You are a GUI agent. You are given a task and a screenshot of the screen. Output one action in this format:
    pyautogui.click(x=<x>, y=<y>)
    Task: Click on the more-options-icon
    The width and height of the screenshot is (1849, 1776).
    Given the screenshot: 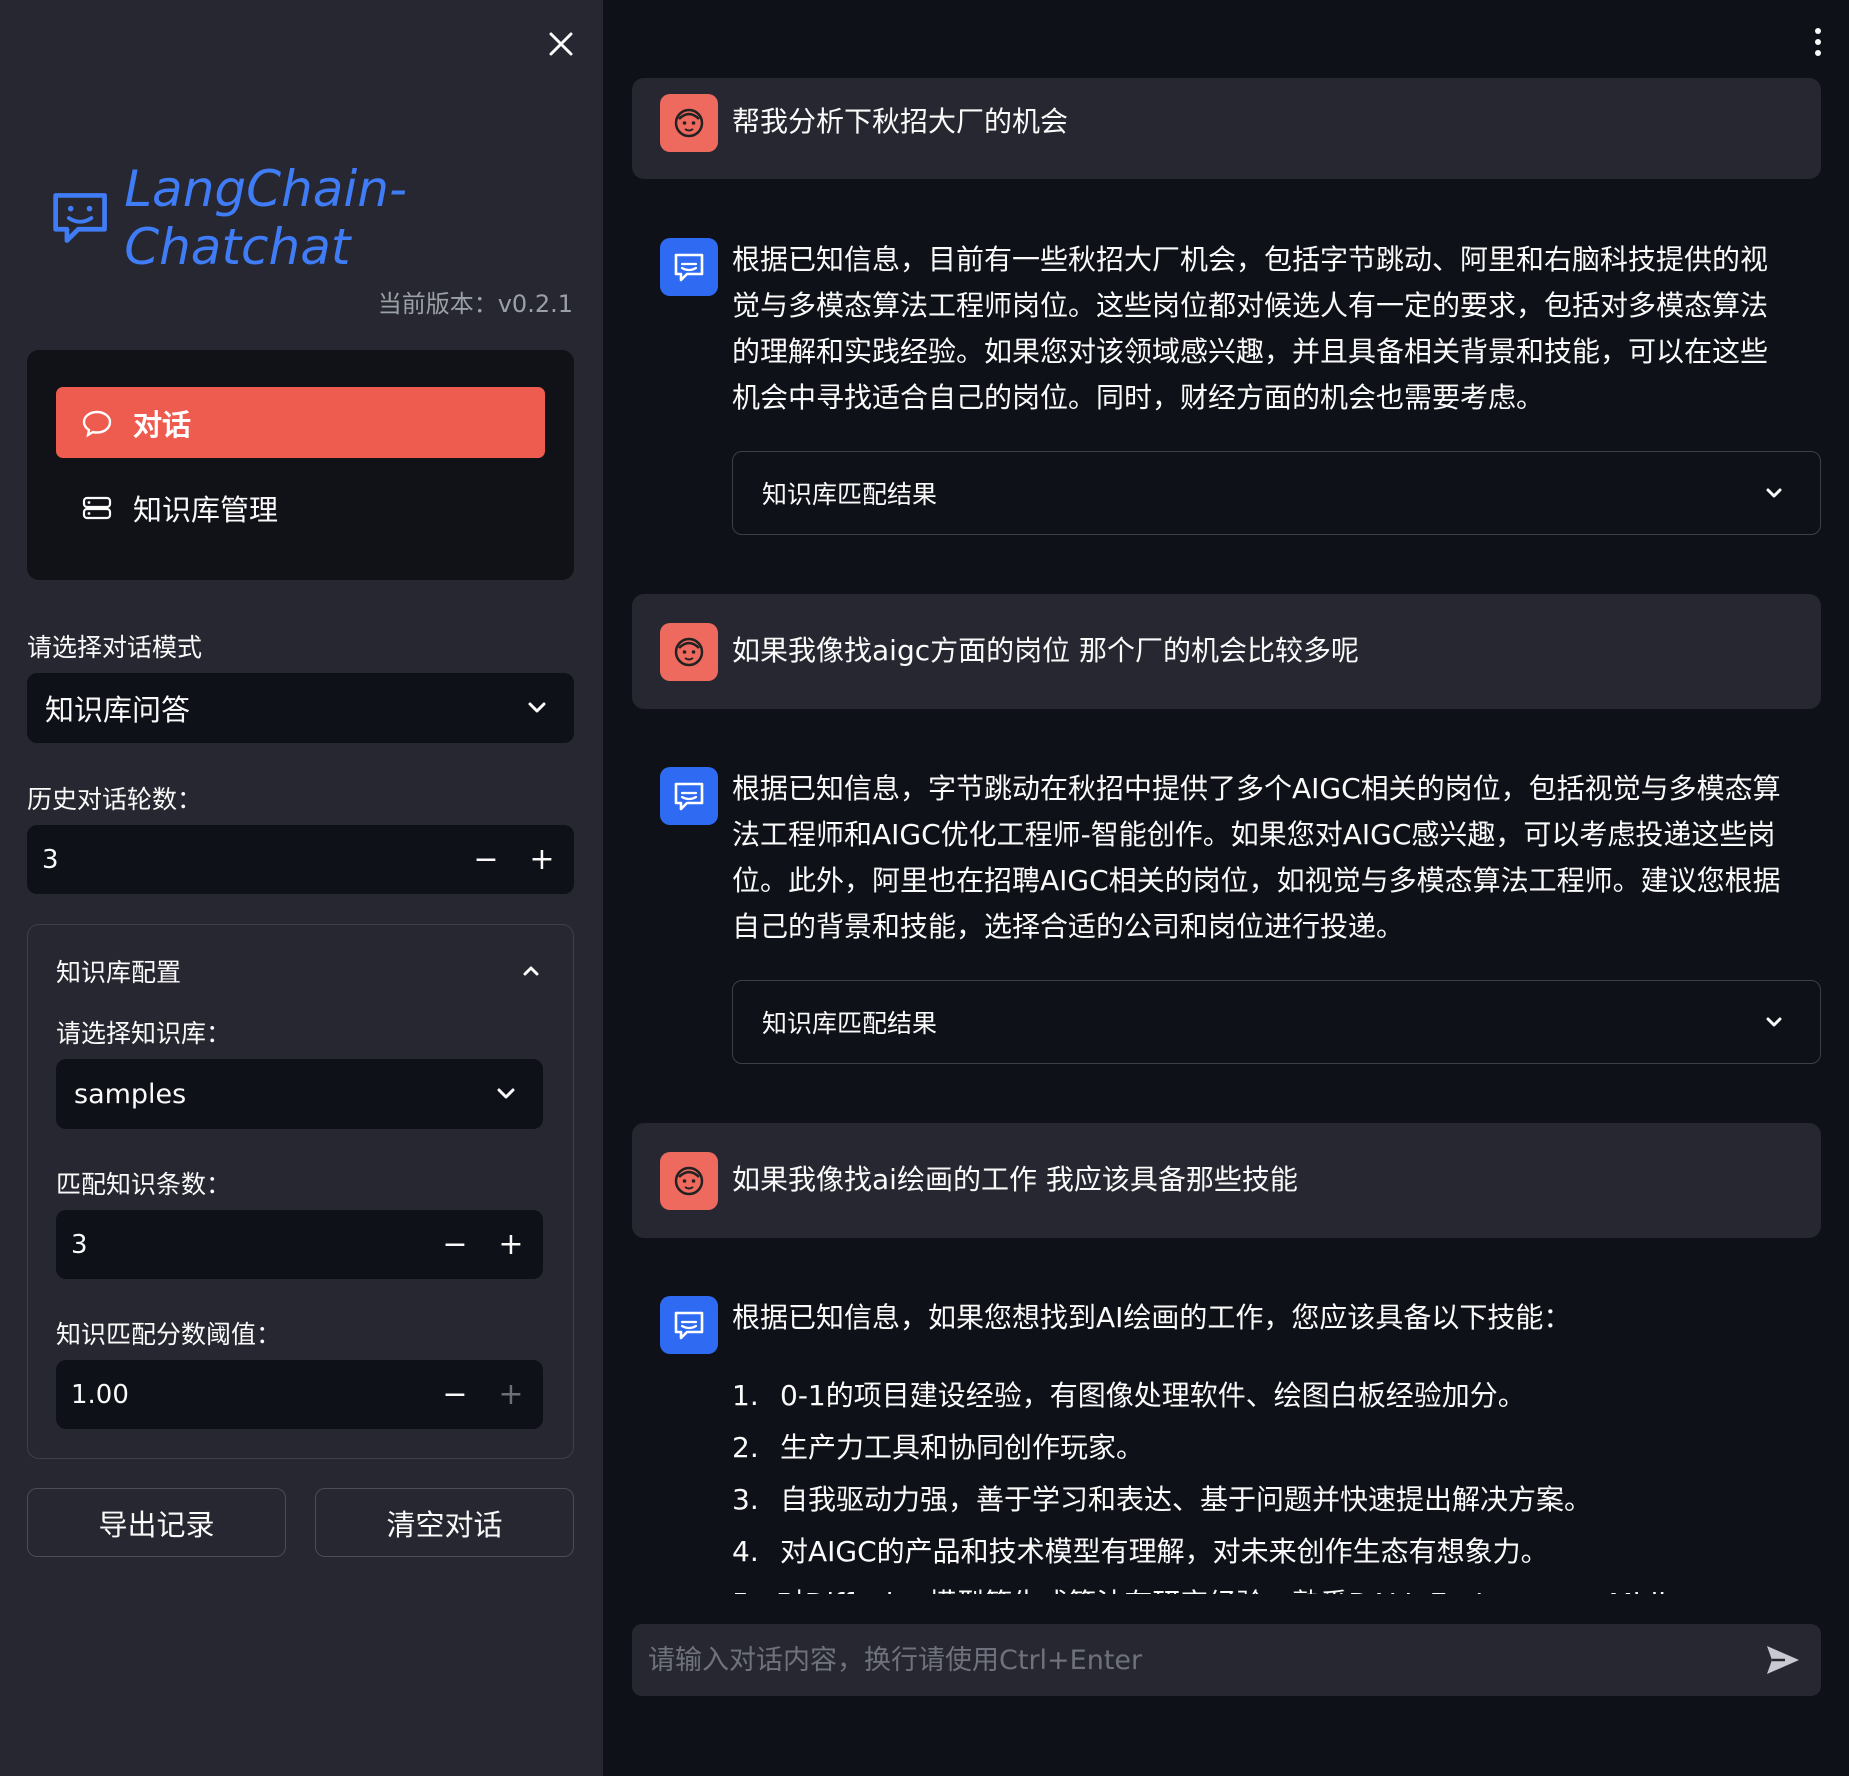 What is the action you would take?
    pyautogui.click(x=1818, y=42)
    